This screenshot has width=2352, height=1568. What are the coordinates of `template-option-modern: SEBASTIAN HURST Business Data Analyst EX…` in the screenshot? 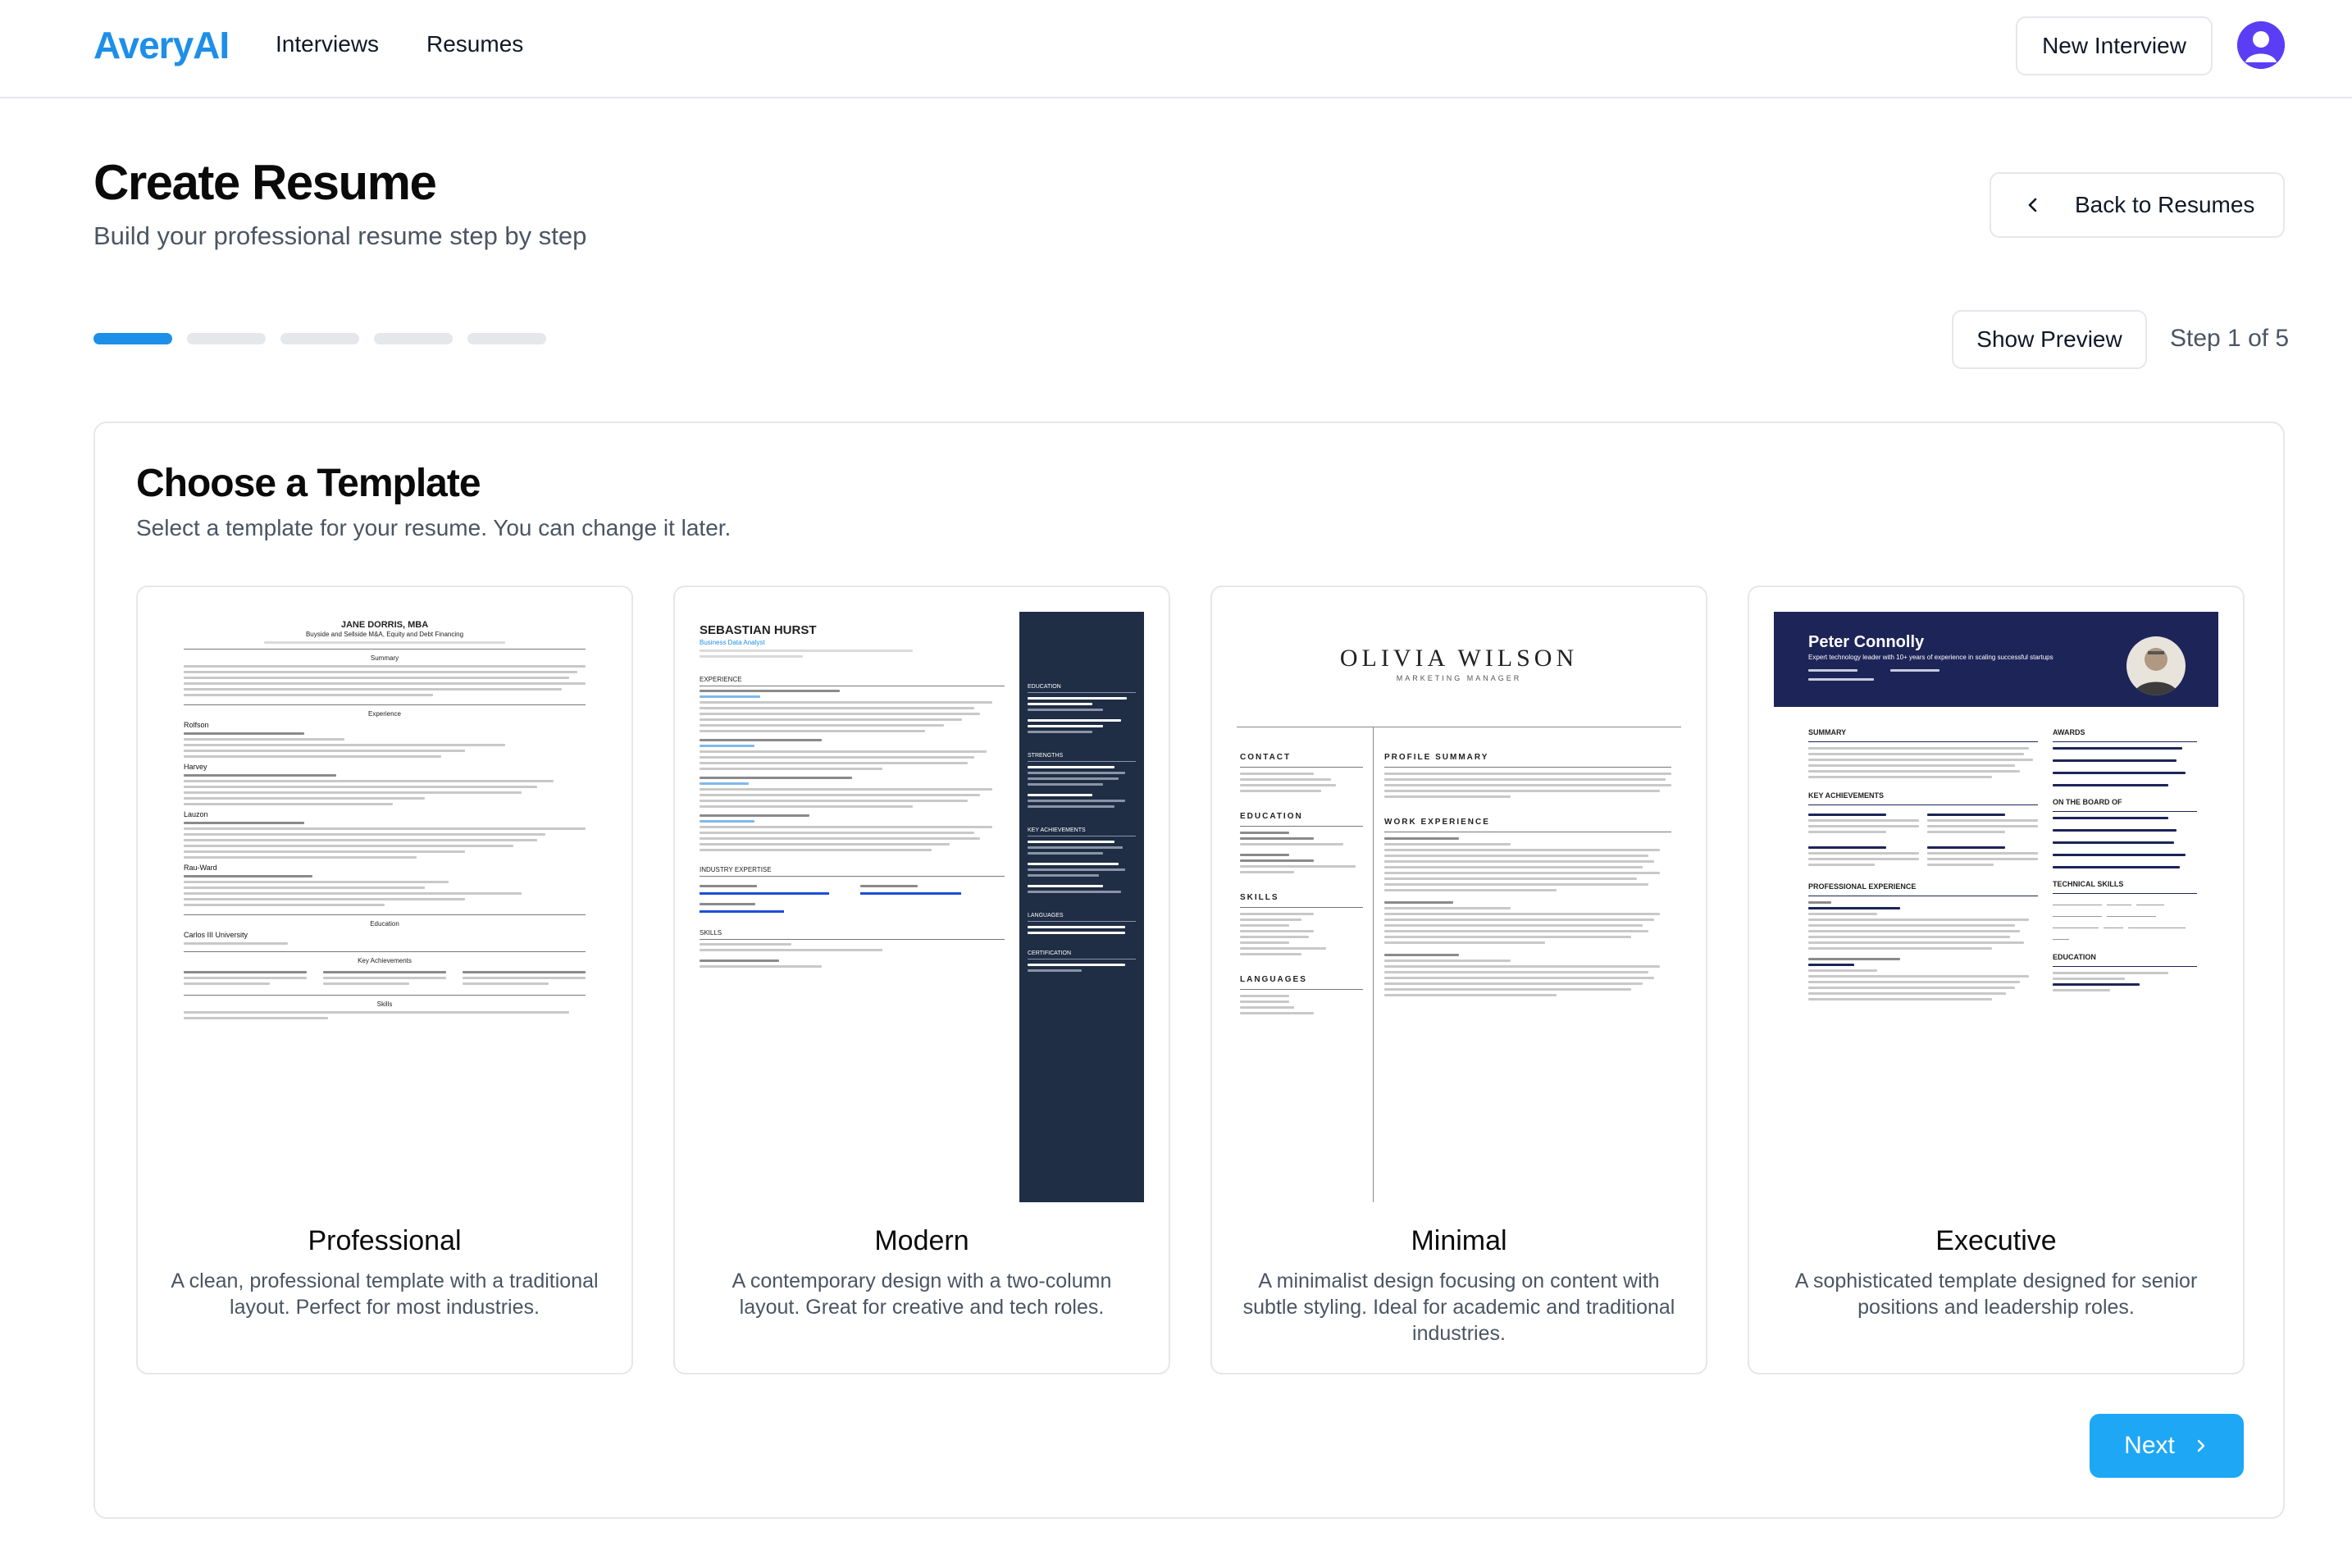 It's located at (921, 980).